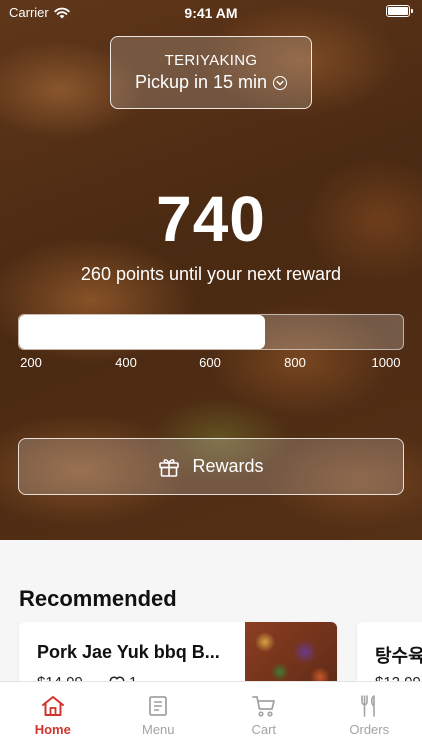 Image resolution: width=422 pixels, height=750 pixels. What do you see at coordinates (52, 729) in the screenshot?
I see `tab-home-label: Home` at bounding box center [52, 729].